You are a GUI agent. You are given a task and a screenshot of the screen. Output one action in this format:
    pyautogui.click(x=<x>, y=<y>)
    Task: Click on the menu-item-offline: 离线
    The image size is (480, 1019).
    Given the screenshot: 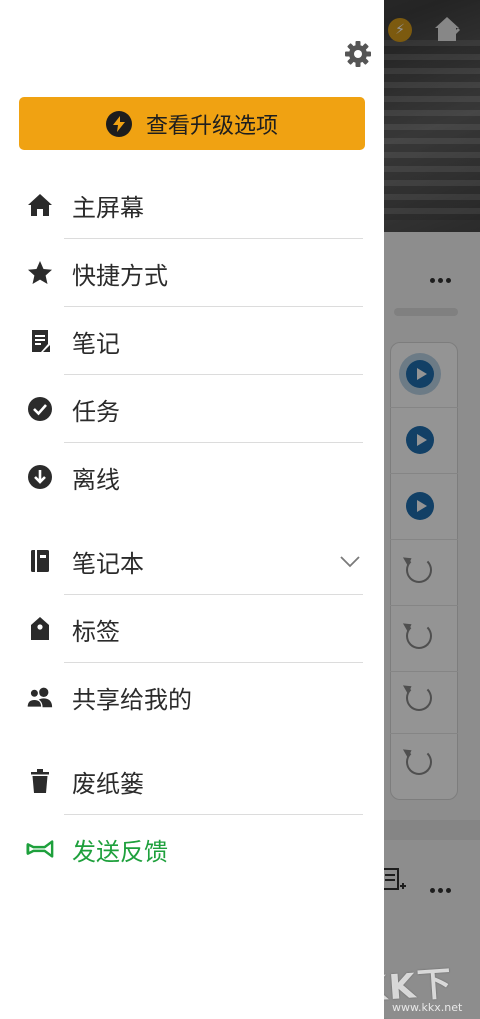 What is the action you would take?
    pyautogui.click(x=192, y=477)
    